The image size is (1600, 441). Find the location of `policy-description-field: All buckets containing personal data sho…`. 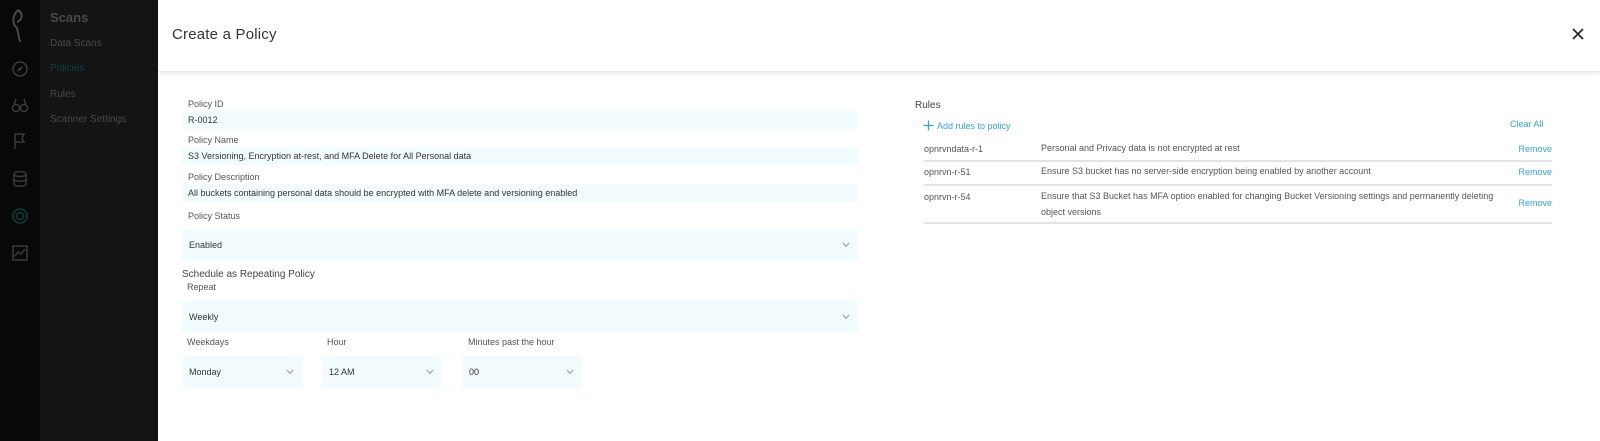

policy-description-field: All buckets containing personal data sho… is located at coordinates (520, 193).